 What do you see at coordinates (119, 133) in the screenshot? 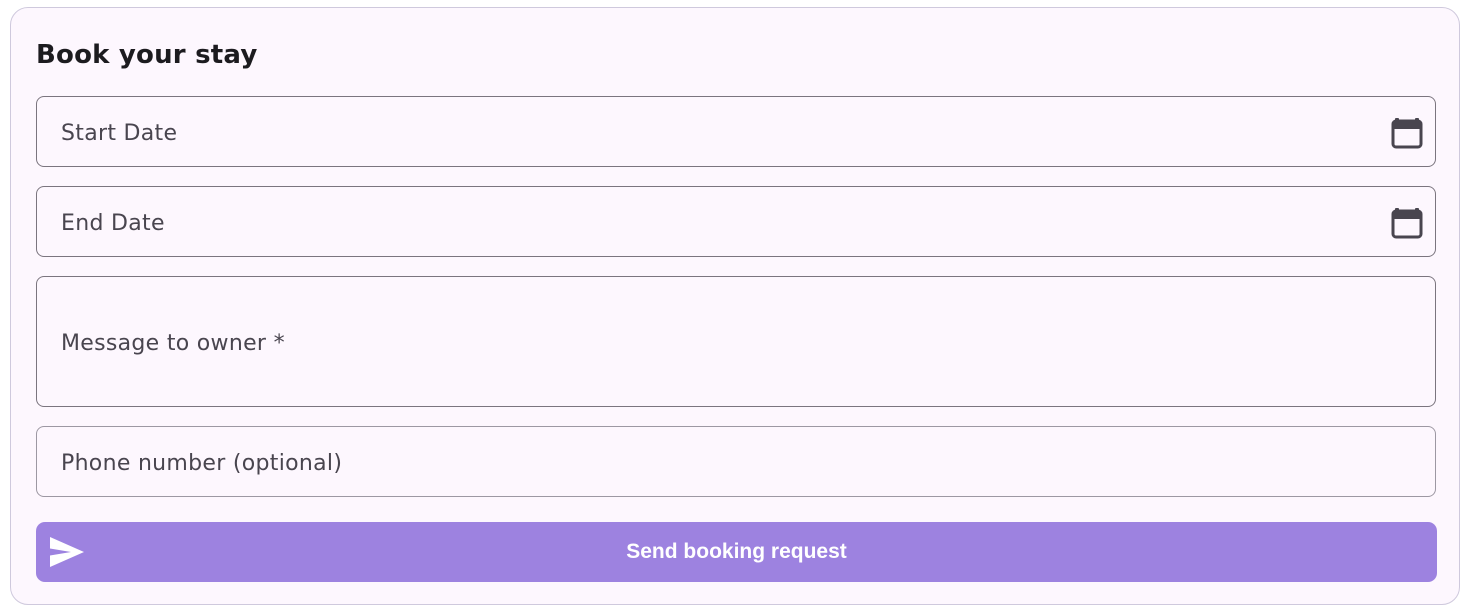
I see `start-date-label: Start Date` at bounding box center [119, 133].